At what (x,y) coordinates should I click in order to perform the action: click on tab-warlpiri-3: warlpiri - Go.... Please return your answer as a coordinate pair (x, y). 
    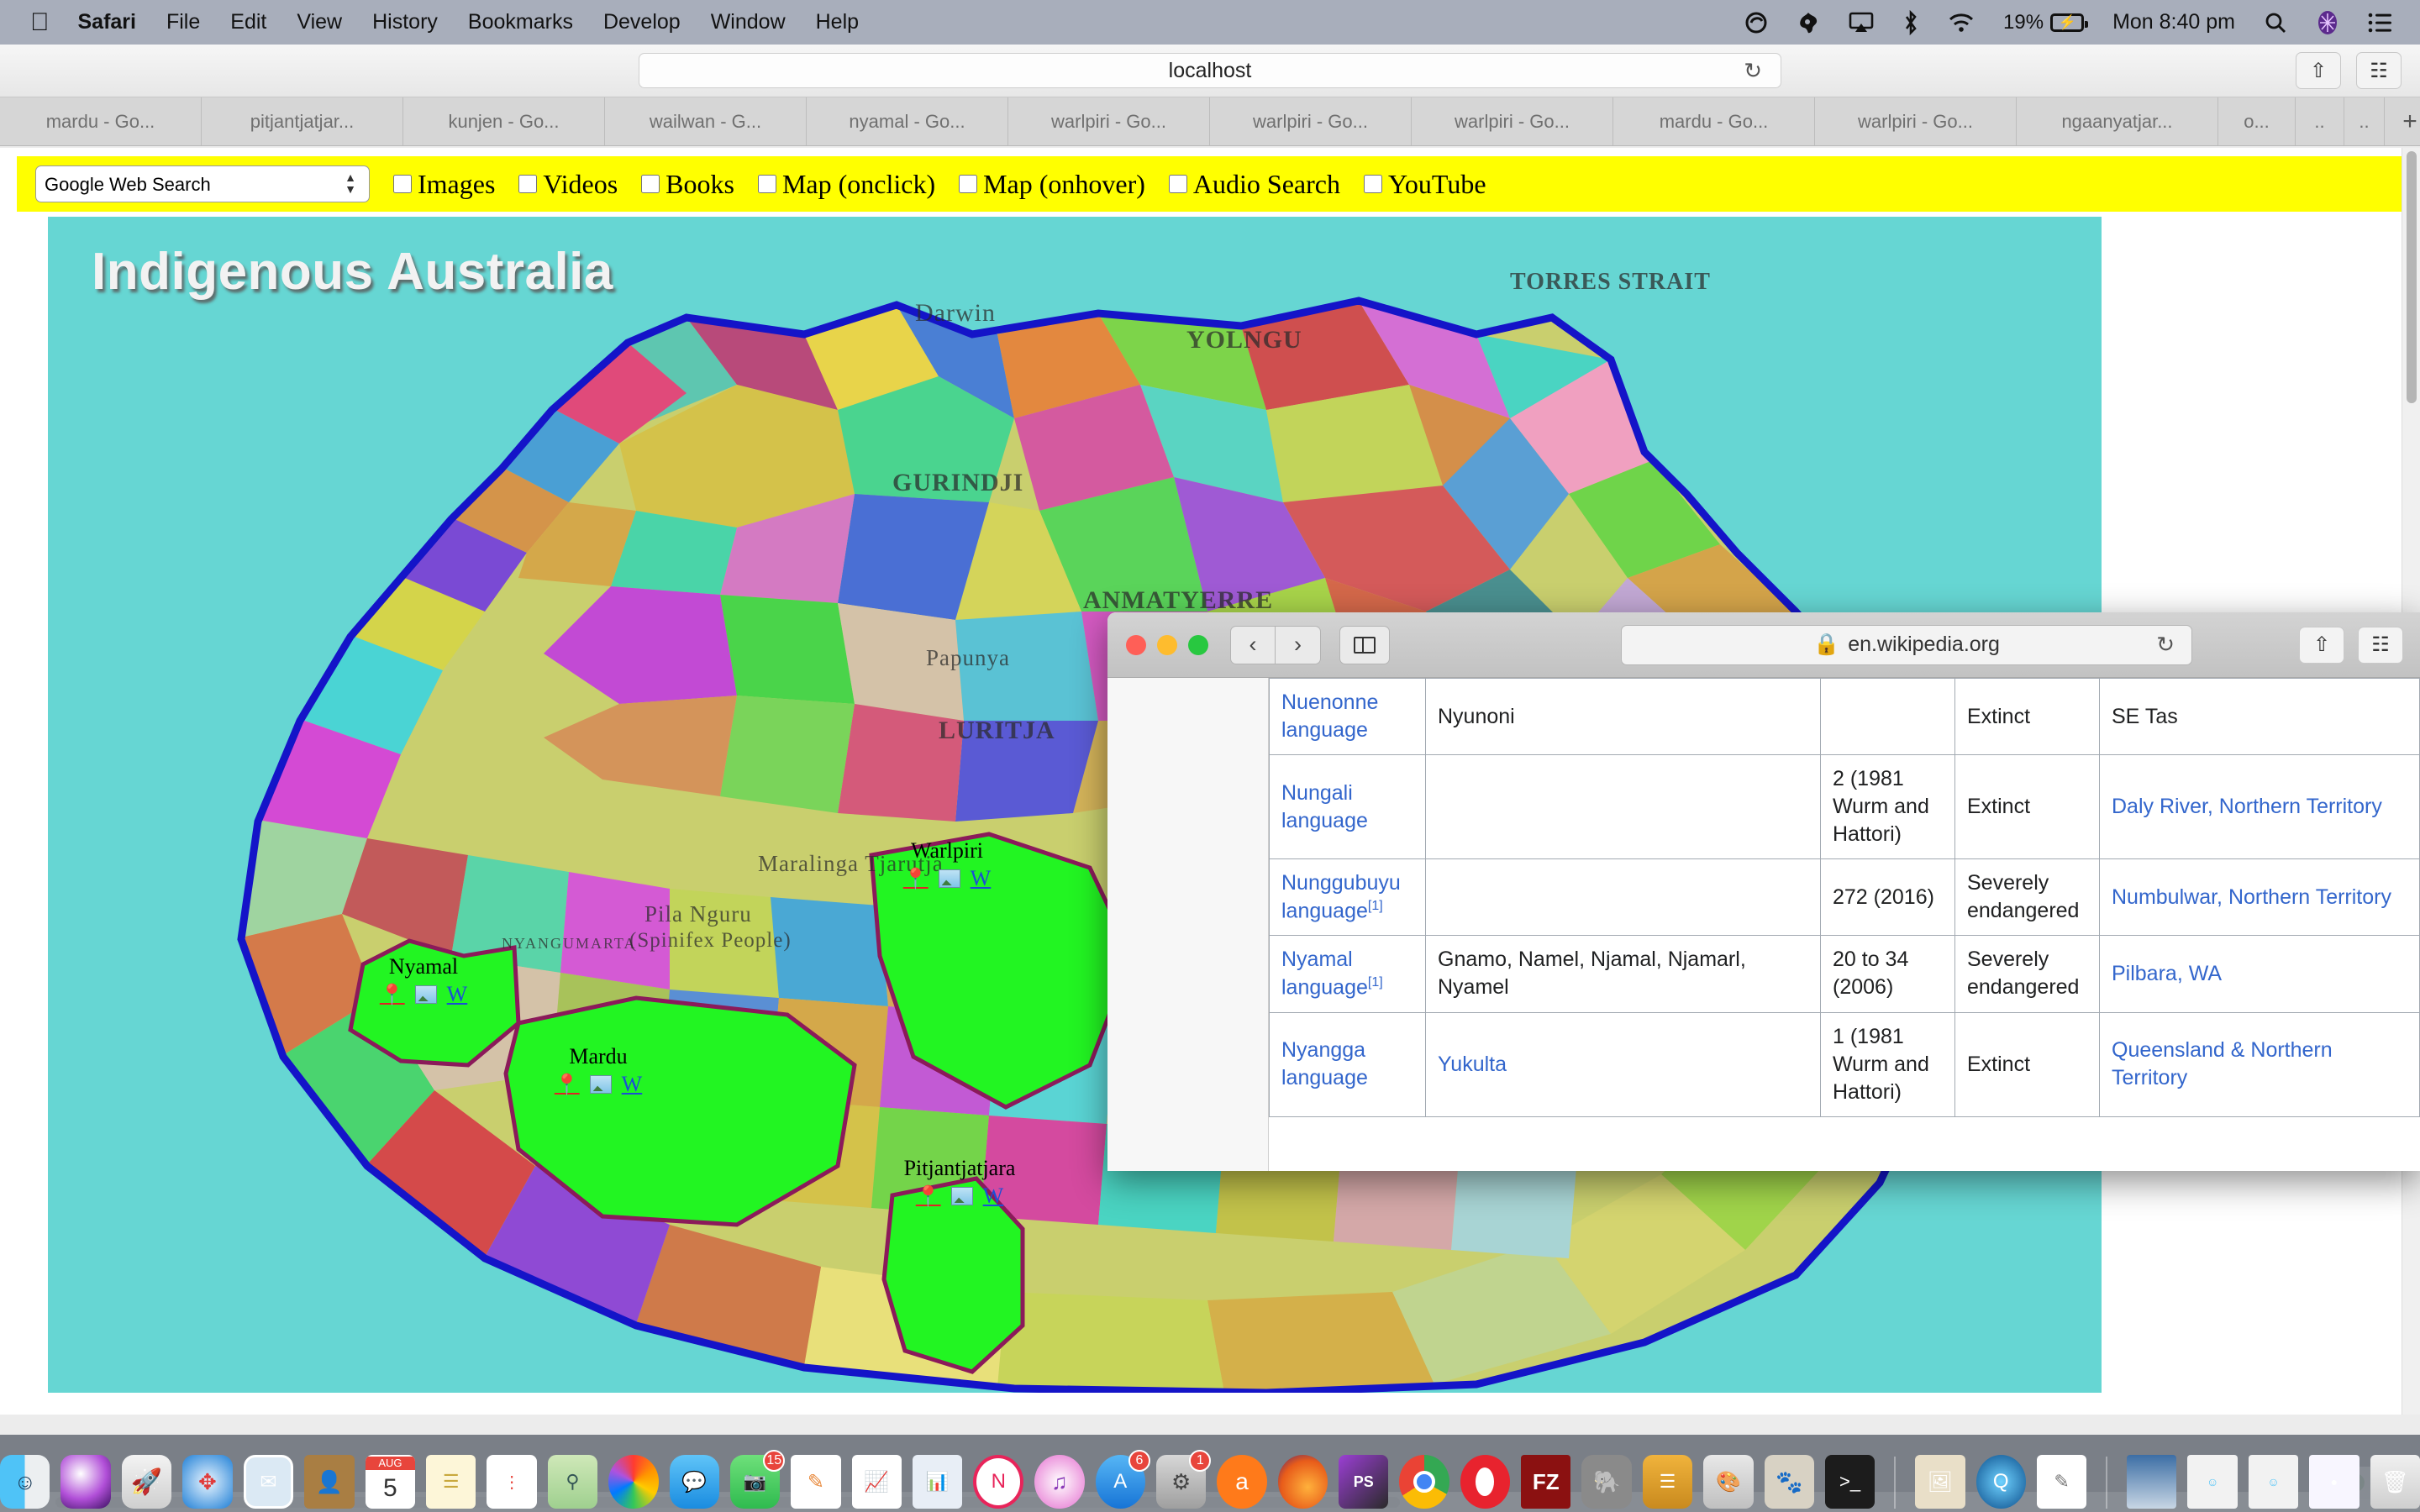
    Looking at the image, I should click on (1512, 121).